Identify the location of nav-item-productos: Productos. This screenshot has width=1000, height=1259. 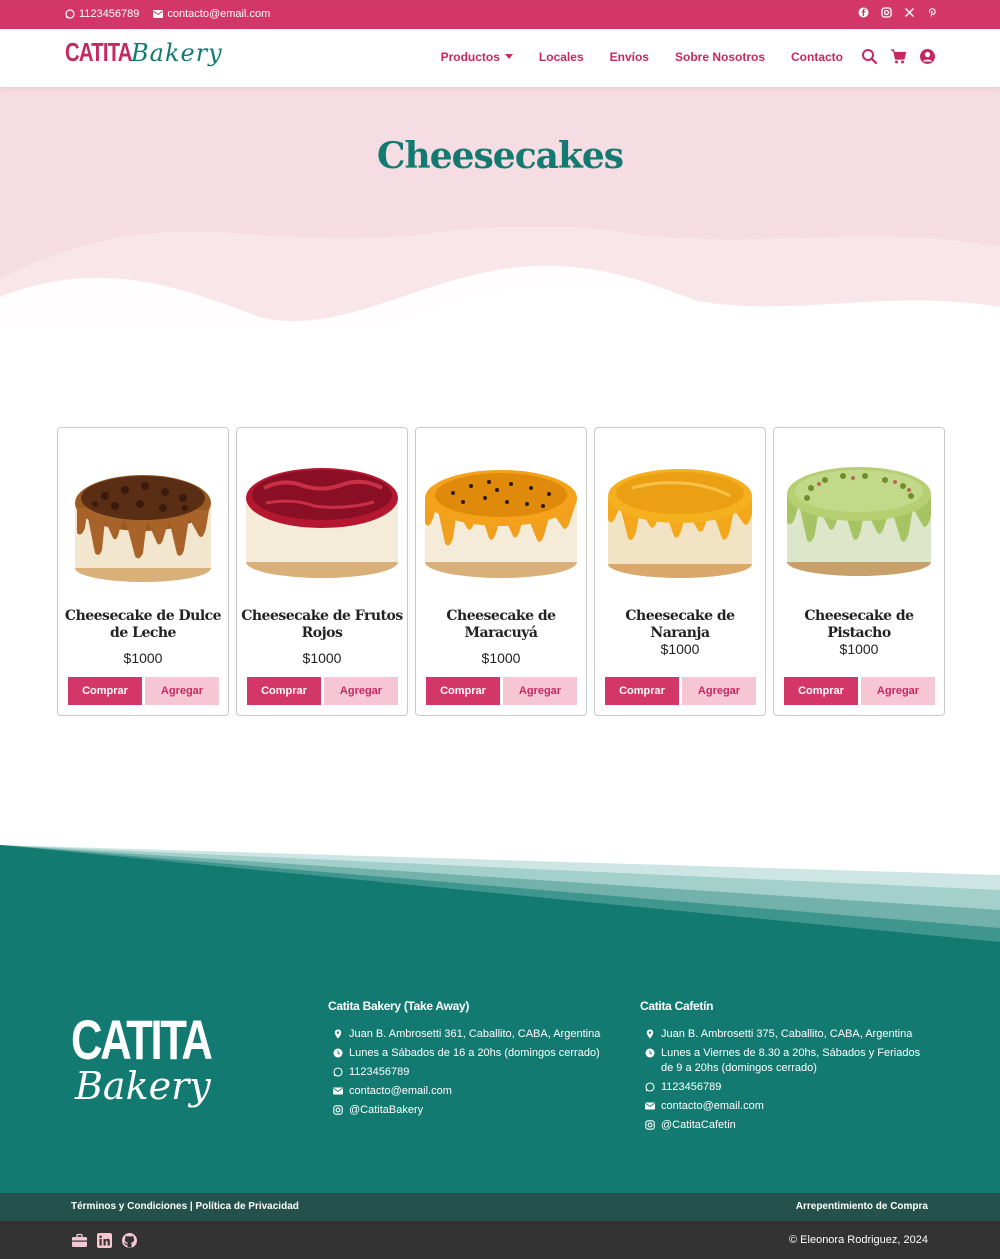
(477, 57).